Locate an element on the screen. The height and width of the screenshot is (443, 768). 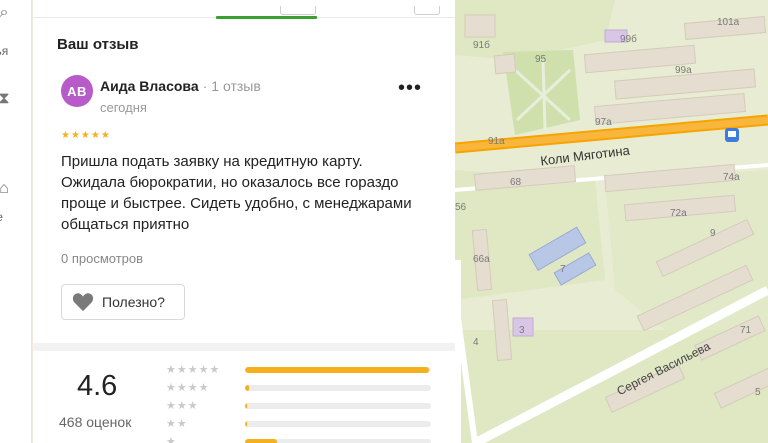
review-stars: ★★★★★ is located at coordinates (86, 135).